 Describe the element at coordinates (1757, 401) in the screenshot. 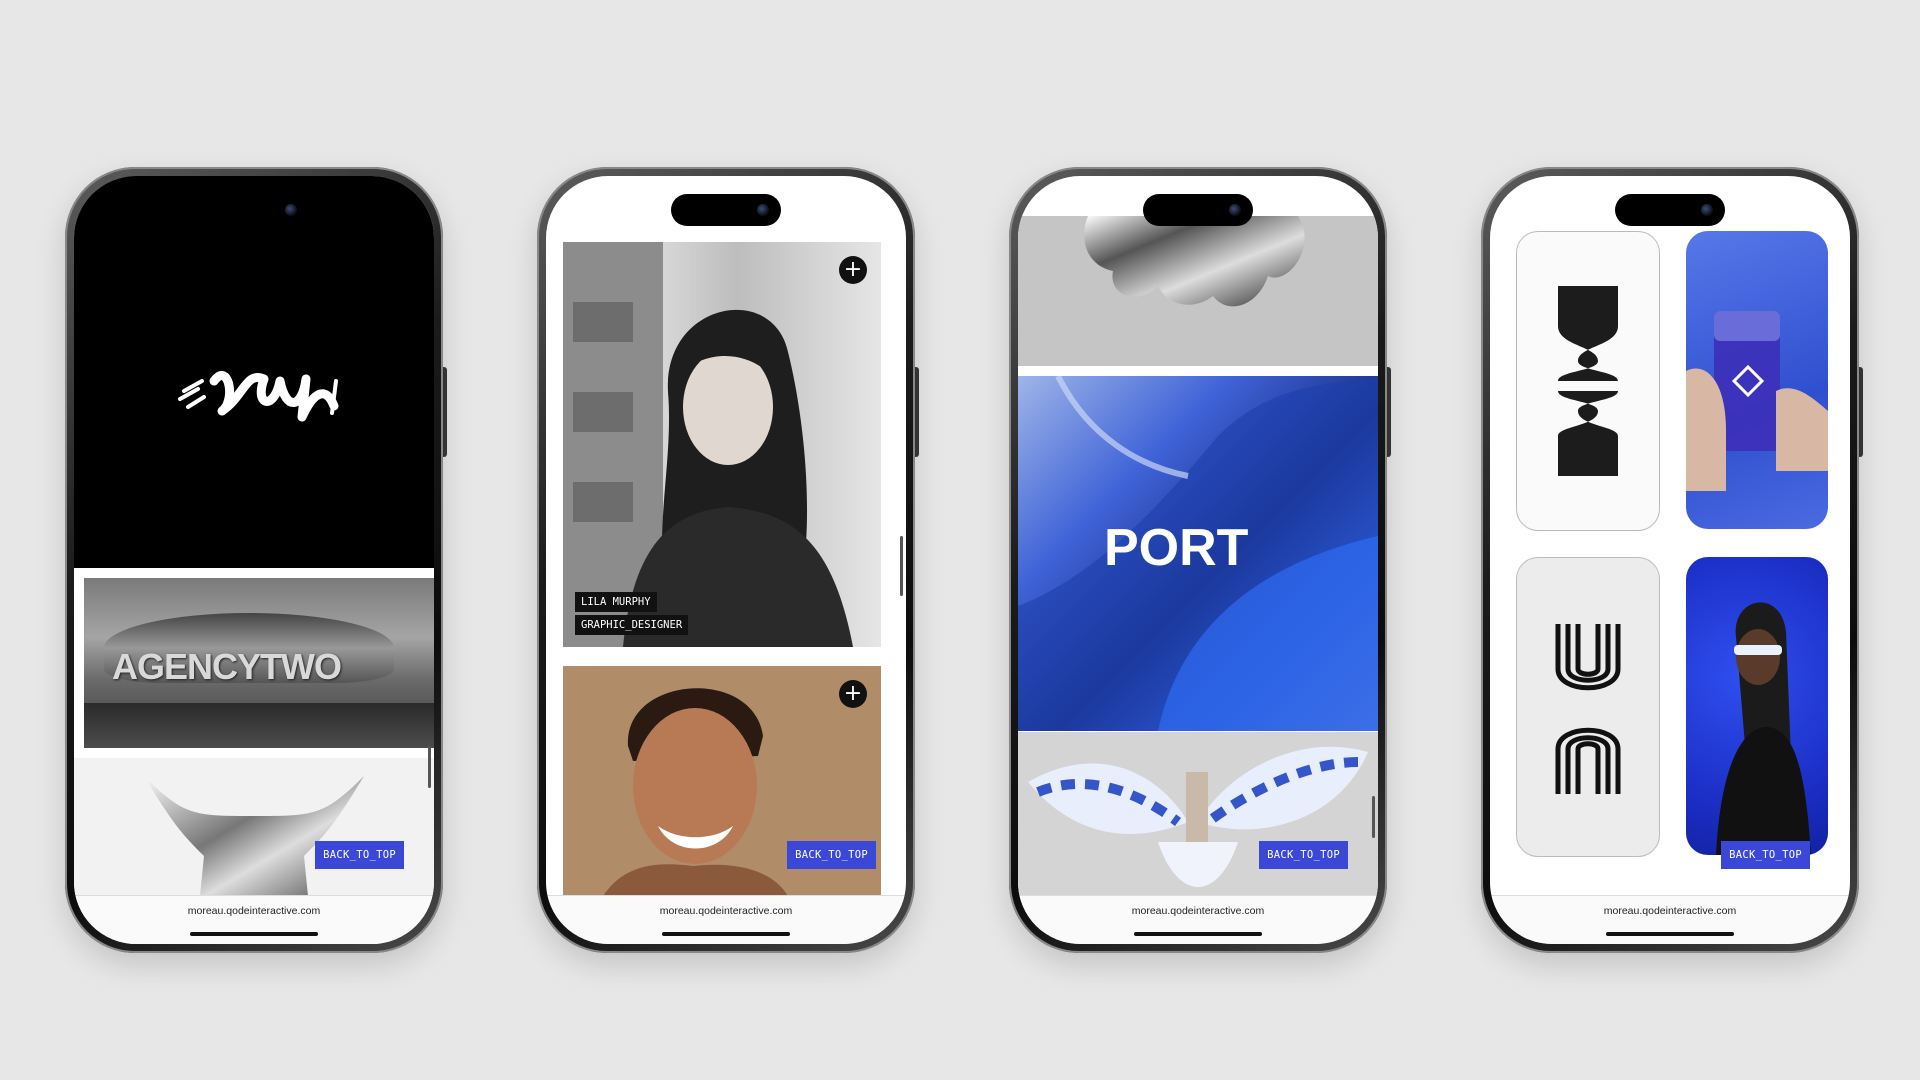

I see `drink-glass-photo` at that location.